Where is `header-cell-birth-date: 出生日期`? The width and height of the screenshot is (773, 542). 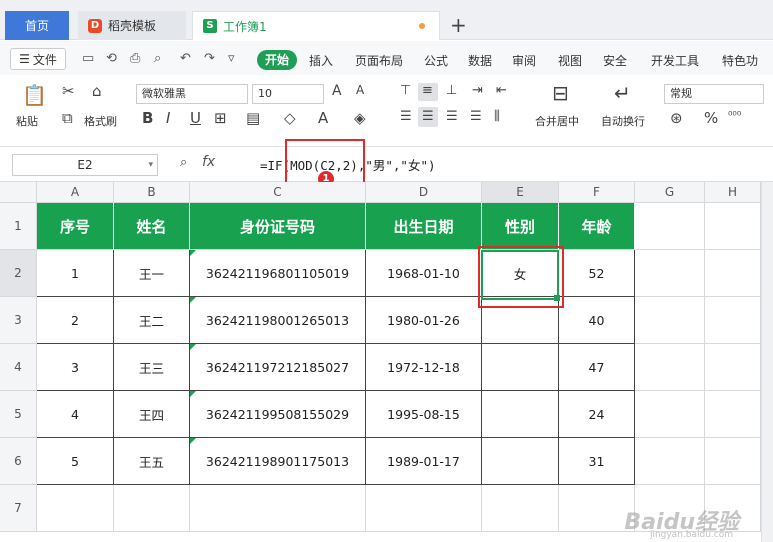 header-cell-birth-date: 出生日期 is located at coordinates (424, 226).